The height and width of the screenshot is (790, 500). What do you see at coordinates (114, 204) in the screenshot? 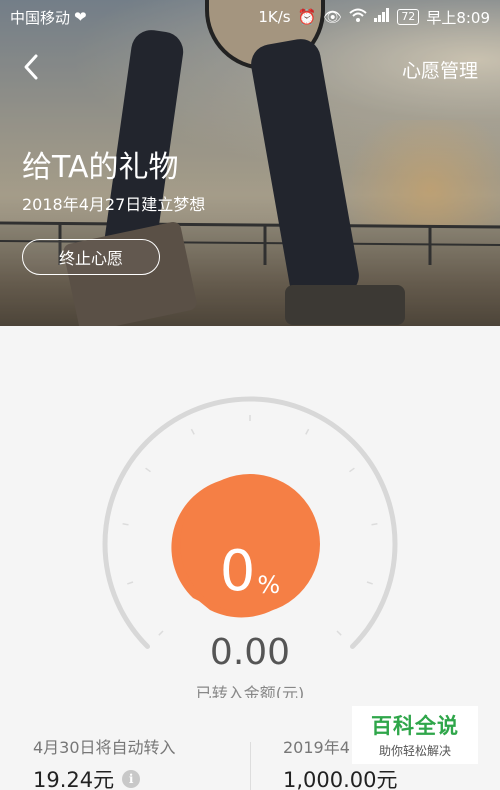
I see `wish-created-date: 2018年4月27日建立梦想` at bounding box center [114, 204].